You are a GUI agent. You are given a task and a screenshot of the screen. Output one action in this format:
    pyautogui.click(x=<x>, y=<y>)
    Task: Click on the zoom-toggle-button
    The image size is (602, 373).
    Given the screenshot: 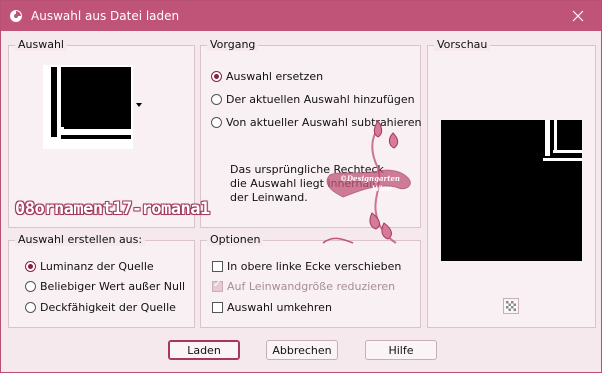 What is the action you would take?
    pyautogui.click(x=511, y=306)
    